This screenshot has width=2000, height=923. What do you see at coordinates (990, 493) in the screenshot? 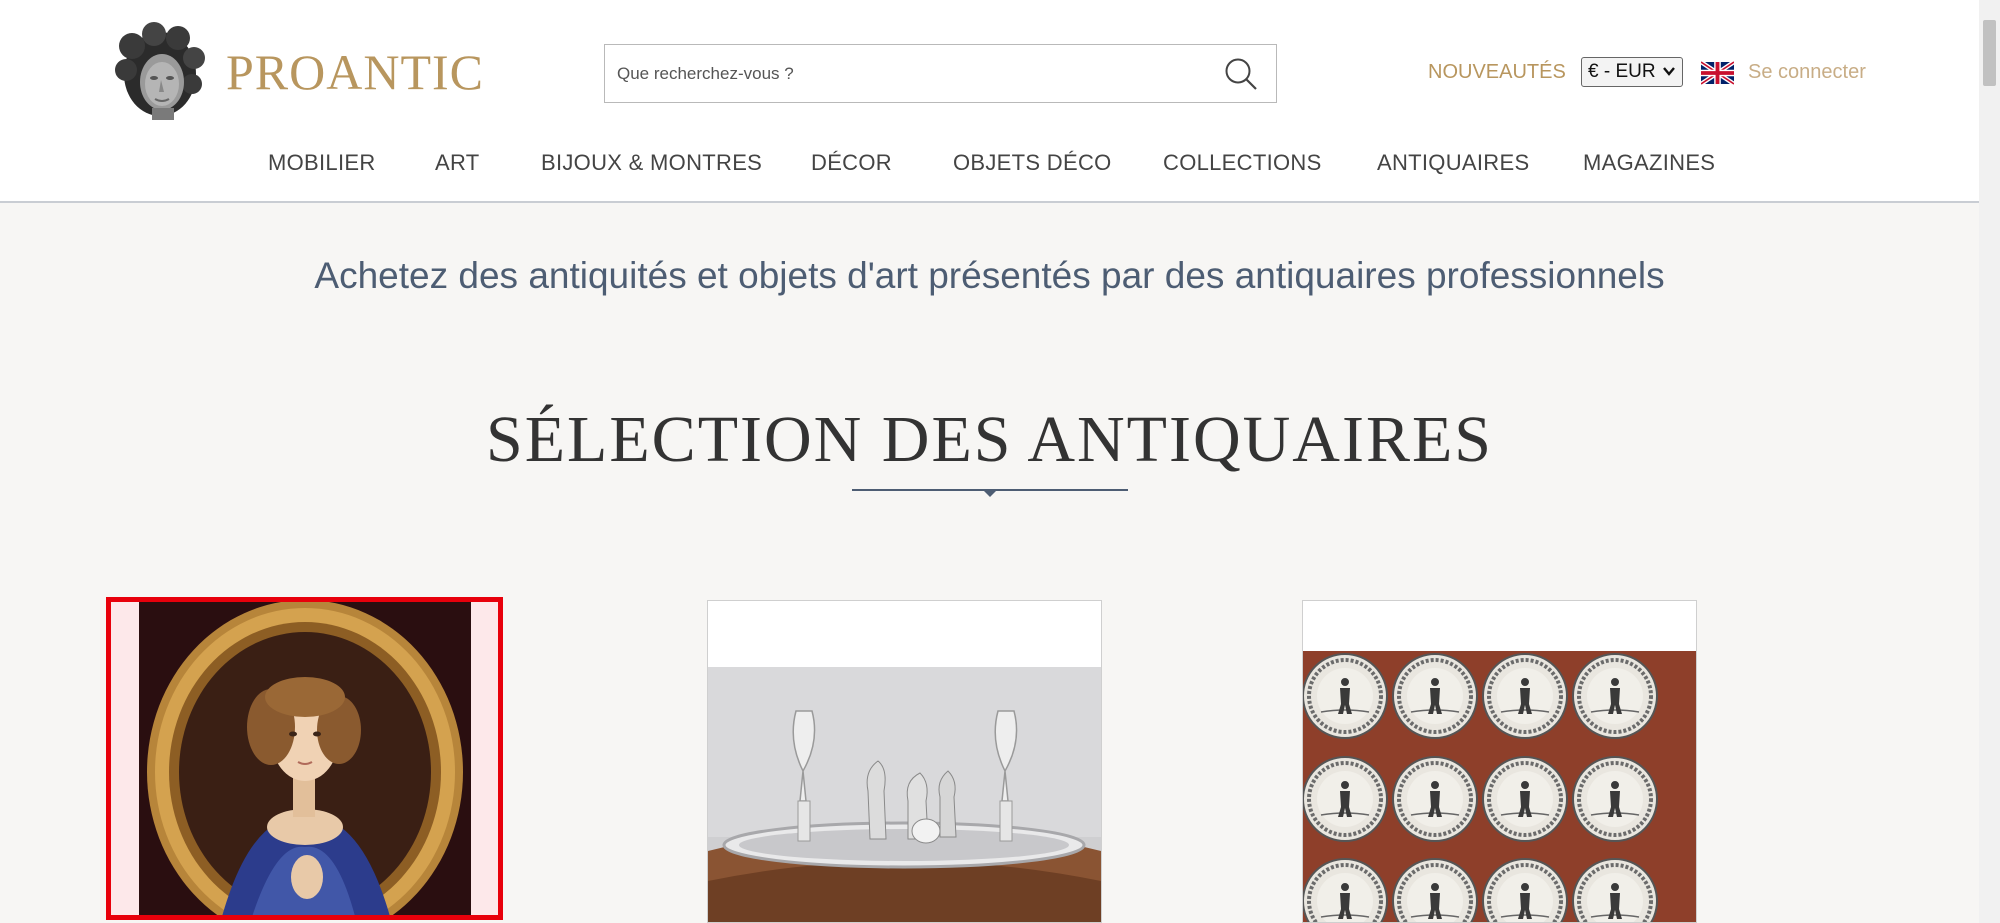
I see `divider-arrow` at bounding box center [990, 493].